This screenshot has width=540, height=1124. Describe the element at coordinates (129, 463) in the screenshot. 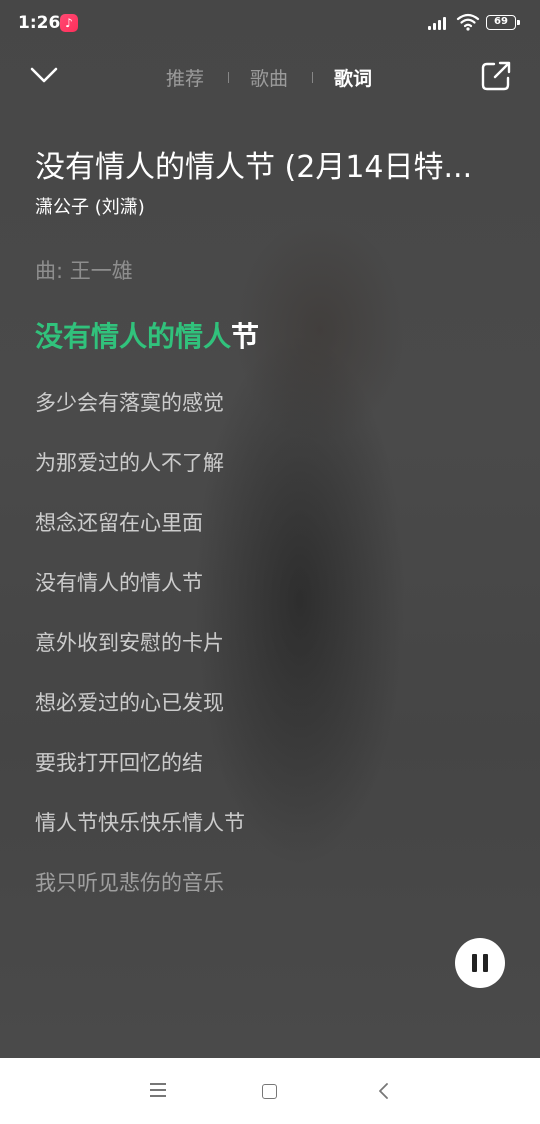

I see `lyric-line: 为那爱过的人不了解` at that location.